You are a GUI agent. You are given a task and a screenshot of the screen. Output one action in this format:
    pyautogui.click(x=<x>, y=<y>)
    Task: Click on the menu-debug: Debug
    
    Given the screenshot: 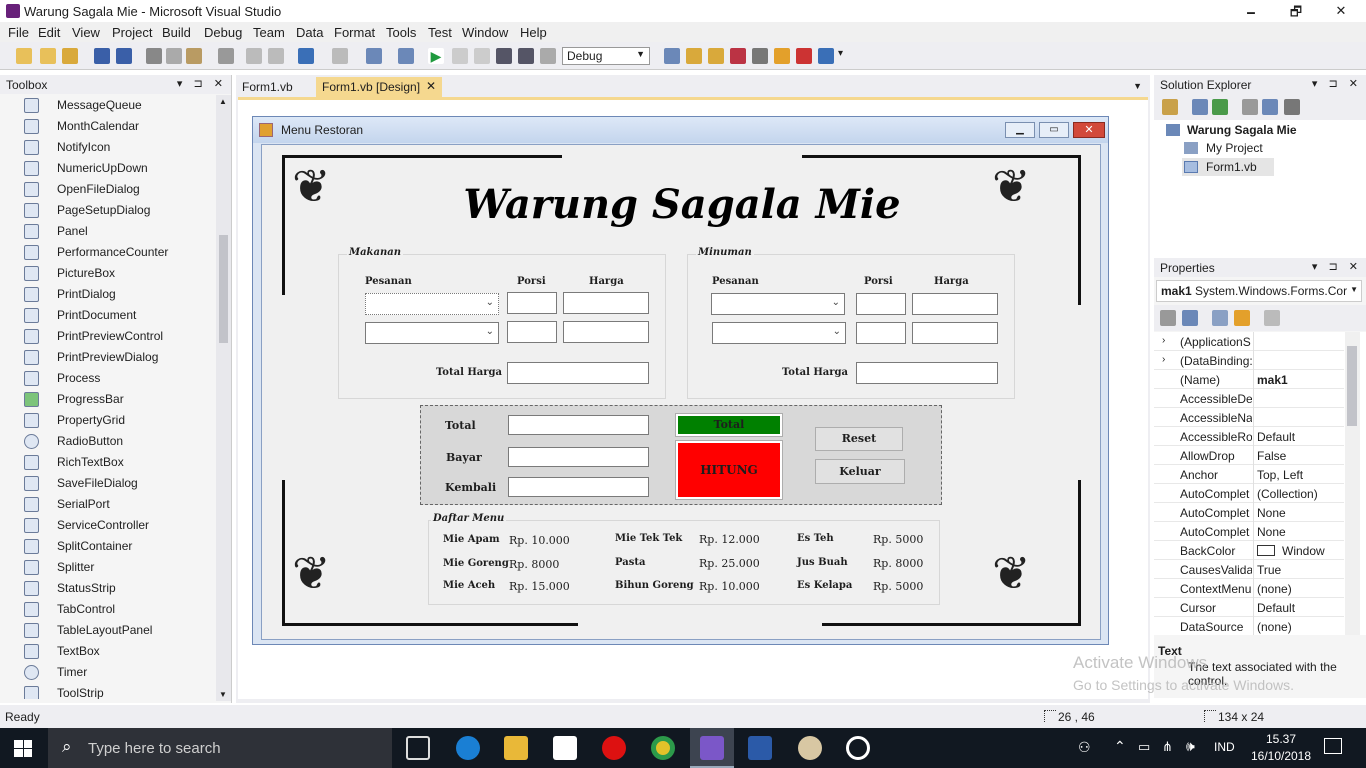 What is the action you would take?
    pyautogui.click(x=223, y=32)
    